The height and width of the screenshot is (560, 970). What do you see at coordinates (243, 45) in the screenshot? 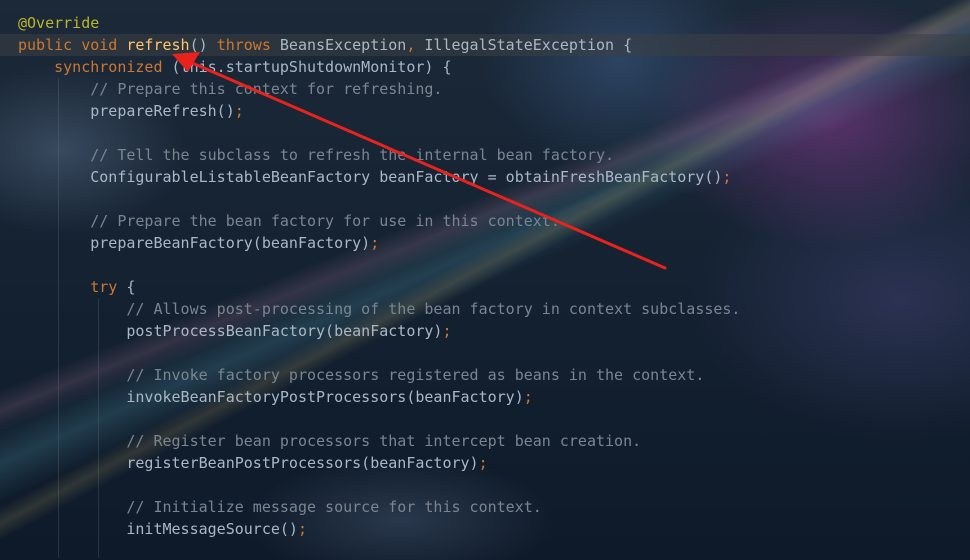
I see `keyword-throws: throws` at bounding box center [243, 45].